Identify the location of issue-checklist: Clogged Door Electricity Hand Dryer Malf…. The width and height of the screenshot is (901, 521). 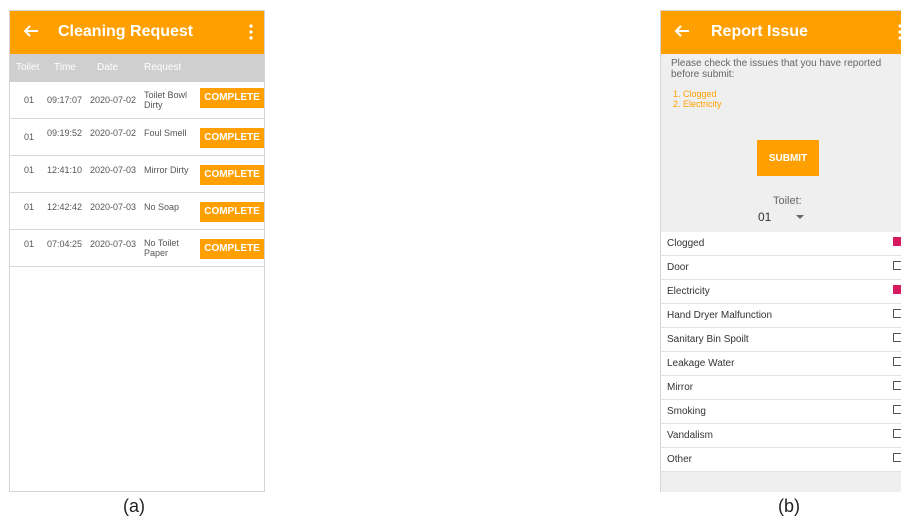
(781, 352).